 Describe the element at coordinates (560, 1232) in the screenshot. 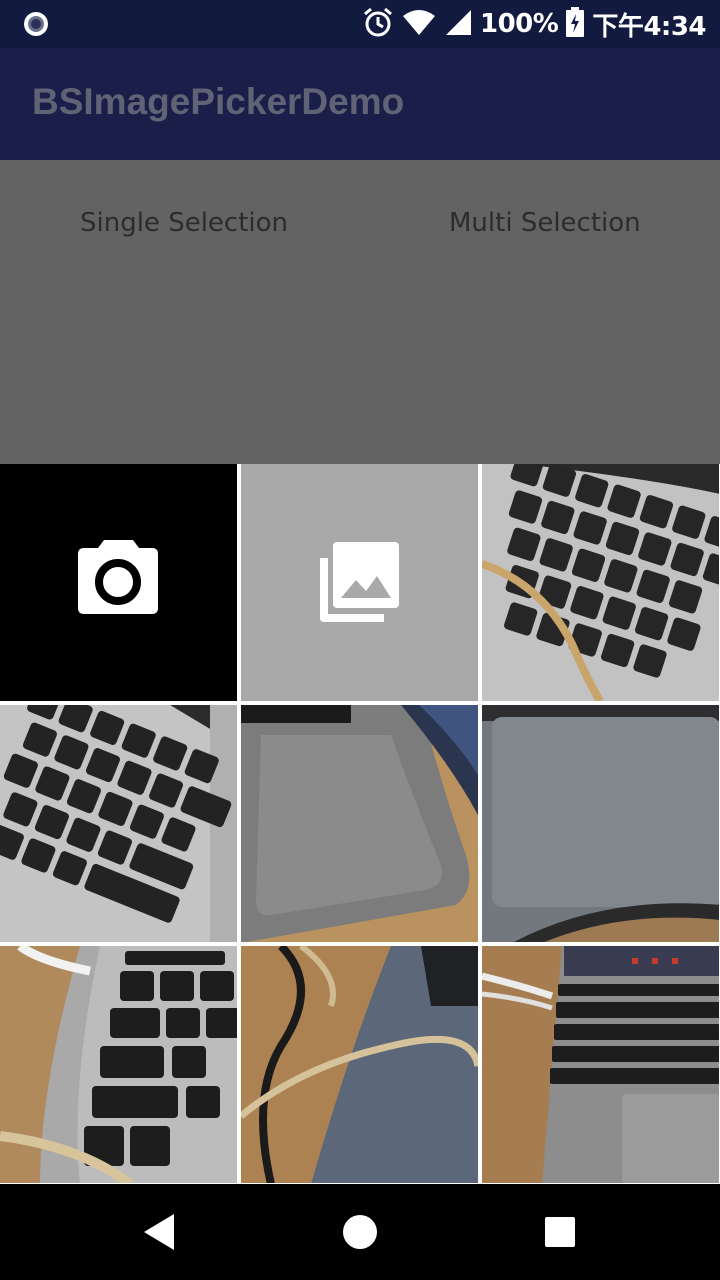

I see `recents-icon` at that location.